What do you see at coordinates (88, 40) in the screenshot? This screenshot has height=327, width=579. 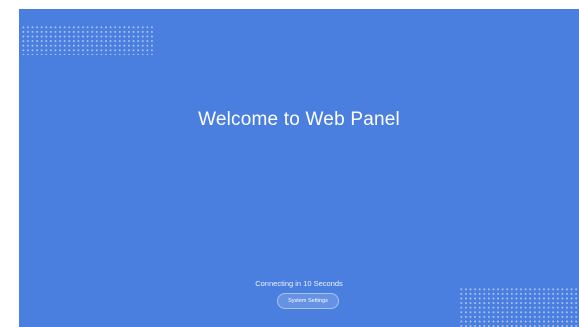 I see `decorative-dot-pattern-top-left` at bounding box center [88, 40].